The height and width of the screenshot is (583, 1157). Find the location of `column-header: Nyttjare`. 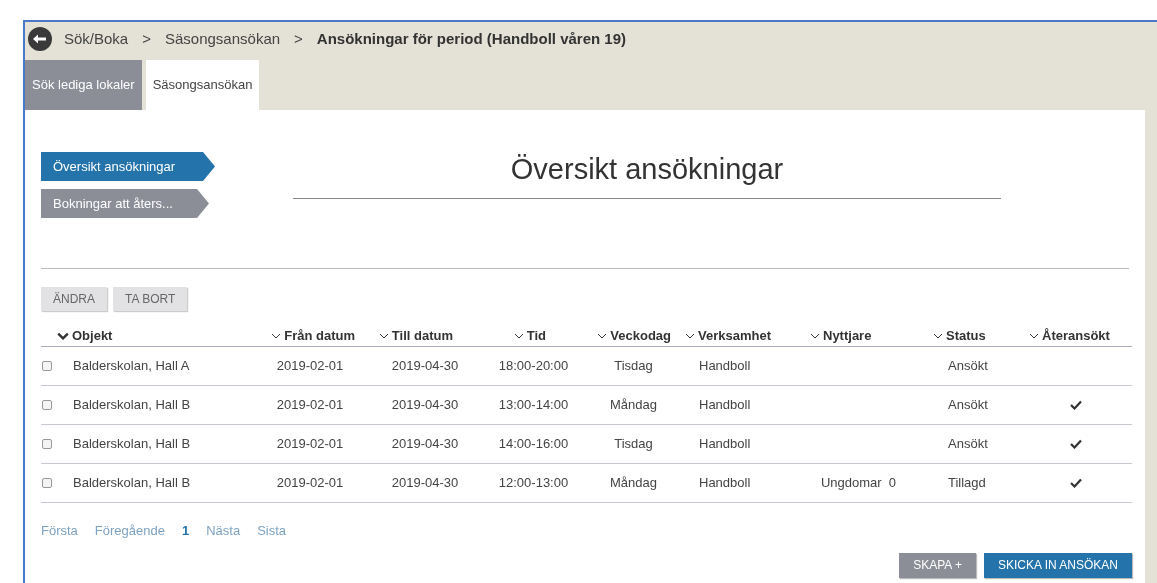

column-header: Nyttjare is located at coordinates (847, 335).